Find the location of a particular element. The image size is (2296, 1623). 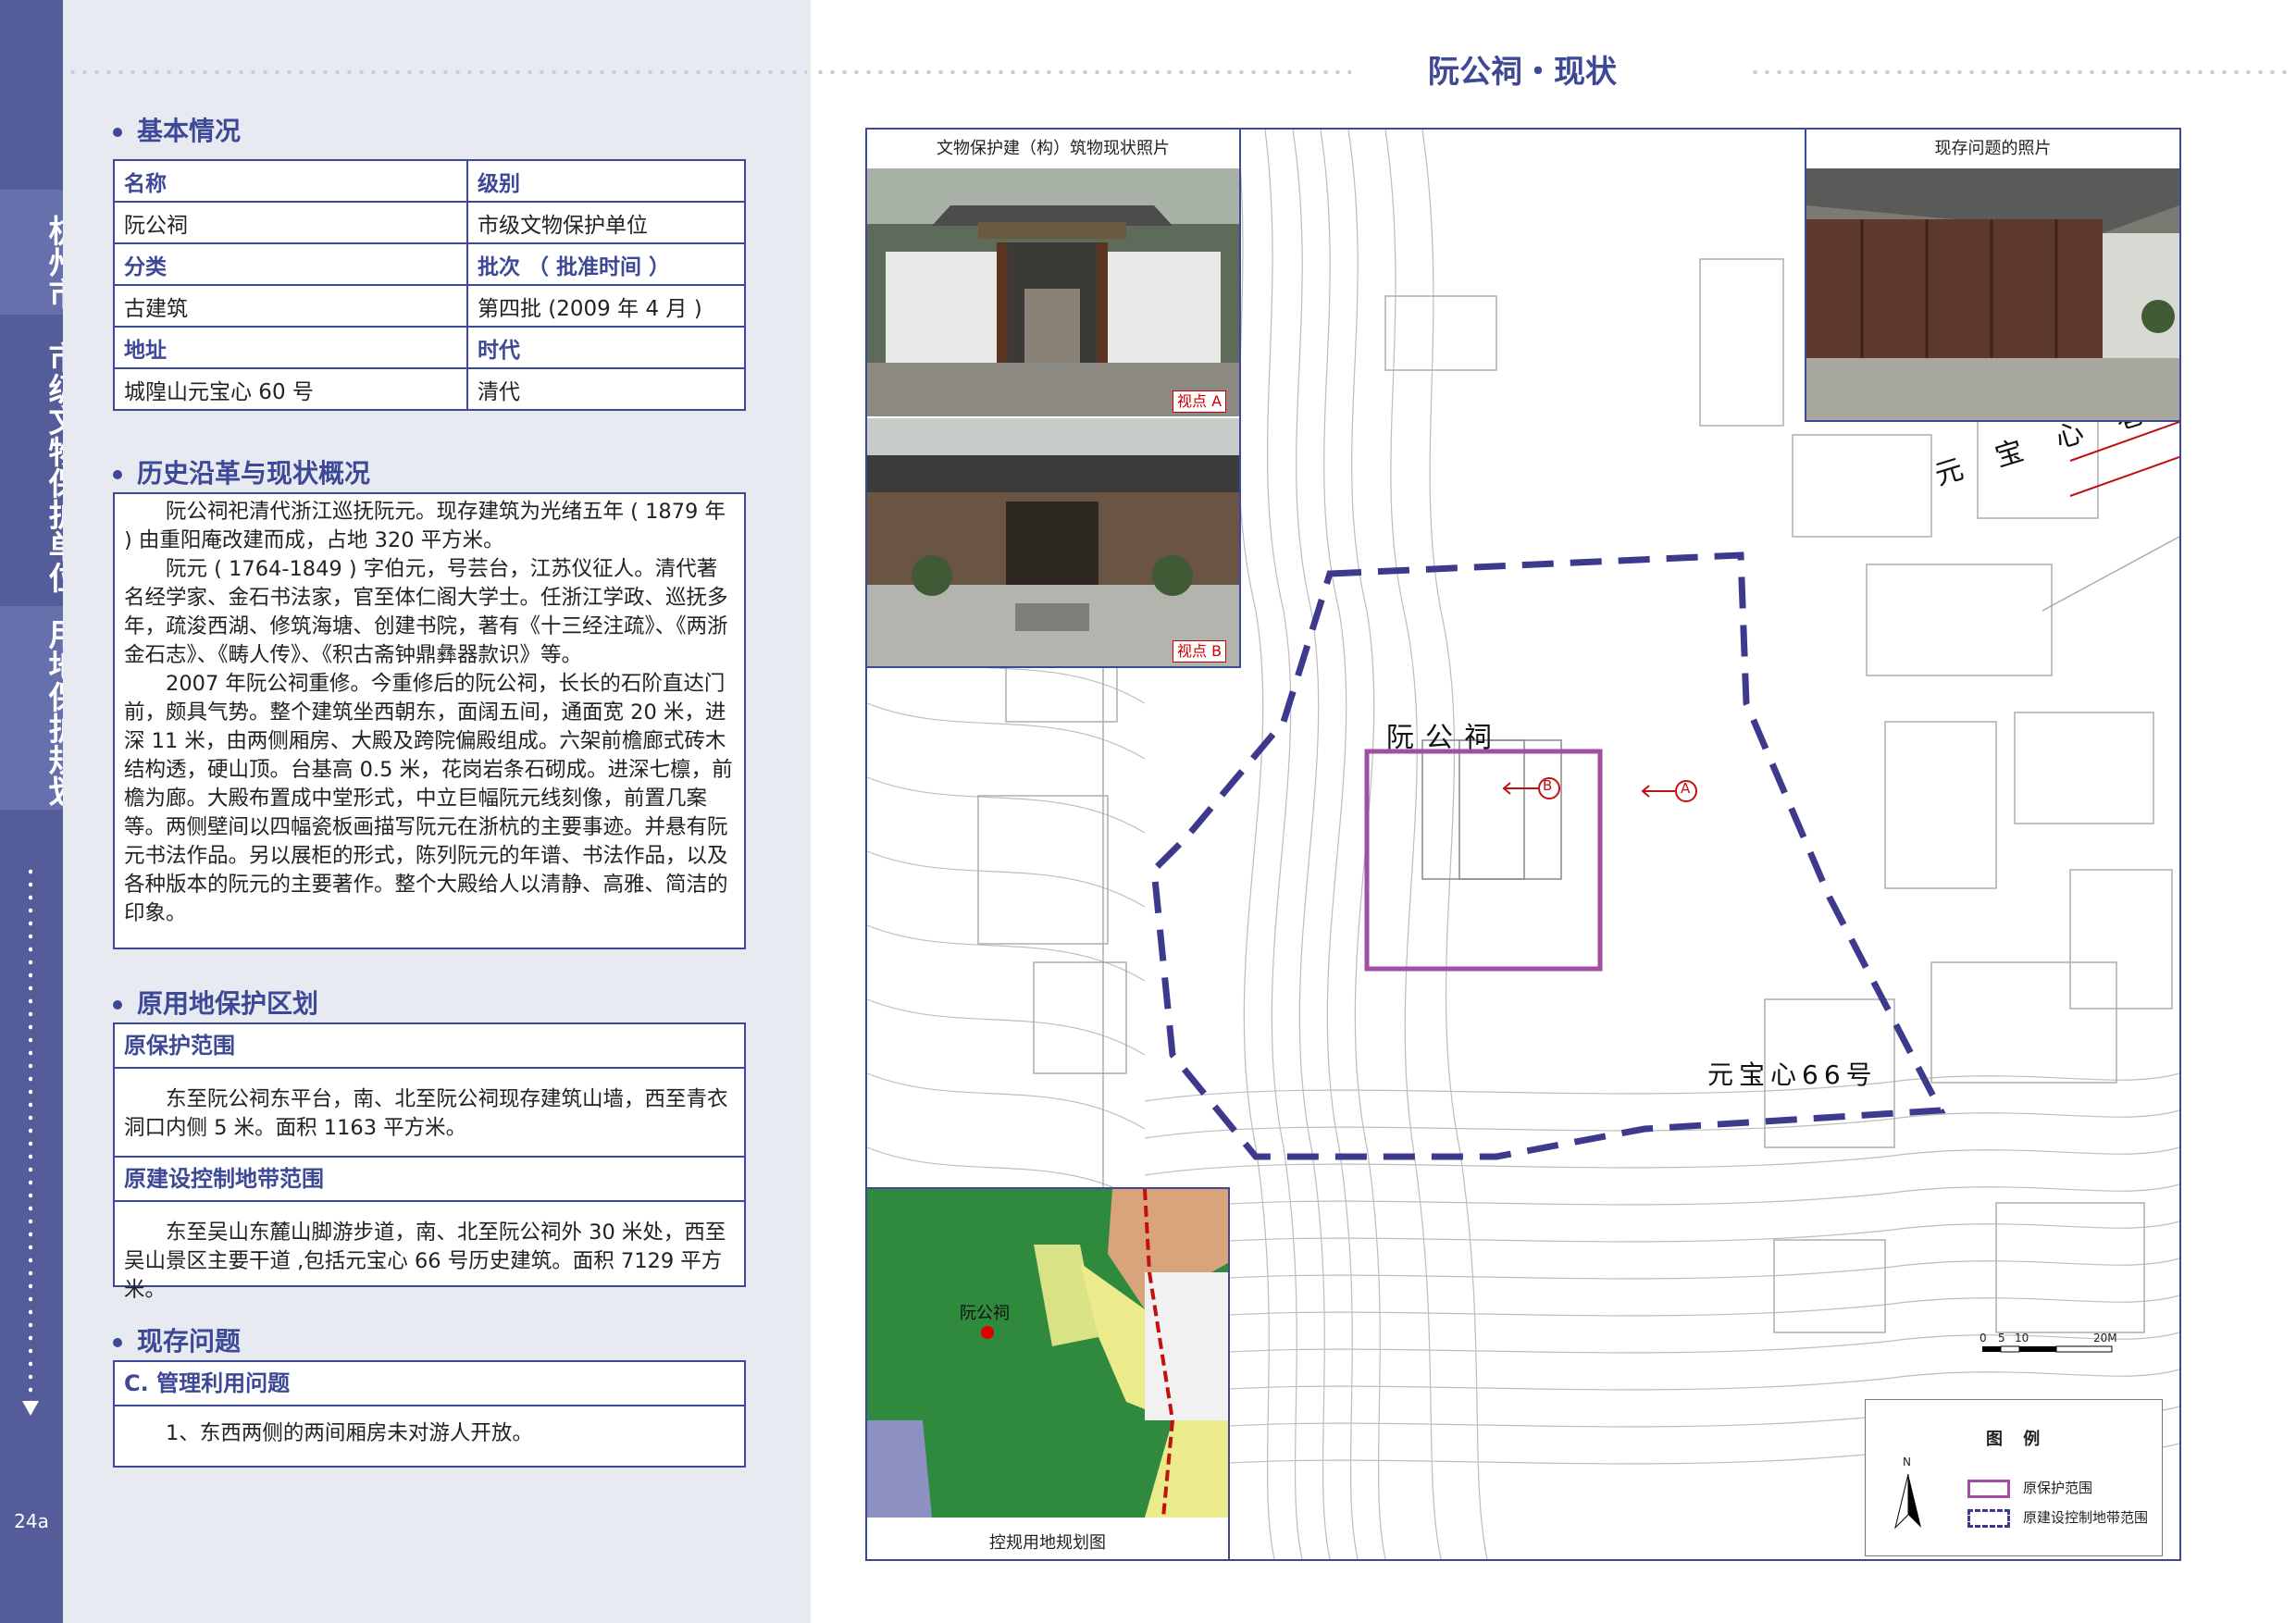

current-photos-panel: 文物保护建（构）筑物现状照片 视点 A 视点 B is located at coordinates (1053, 398).